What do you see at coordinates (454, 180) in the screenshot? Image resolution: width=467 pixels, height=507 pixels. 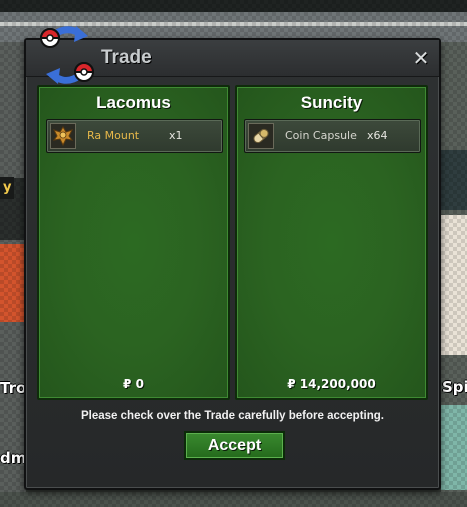 I see `world-object-right` at bounding box center [454, 180].